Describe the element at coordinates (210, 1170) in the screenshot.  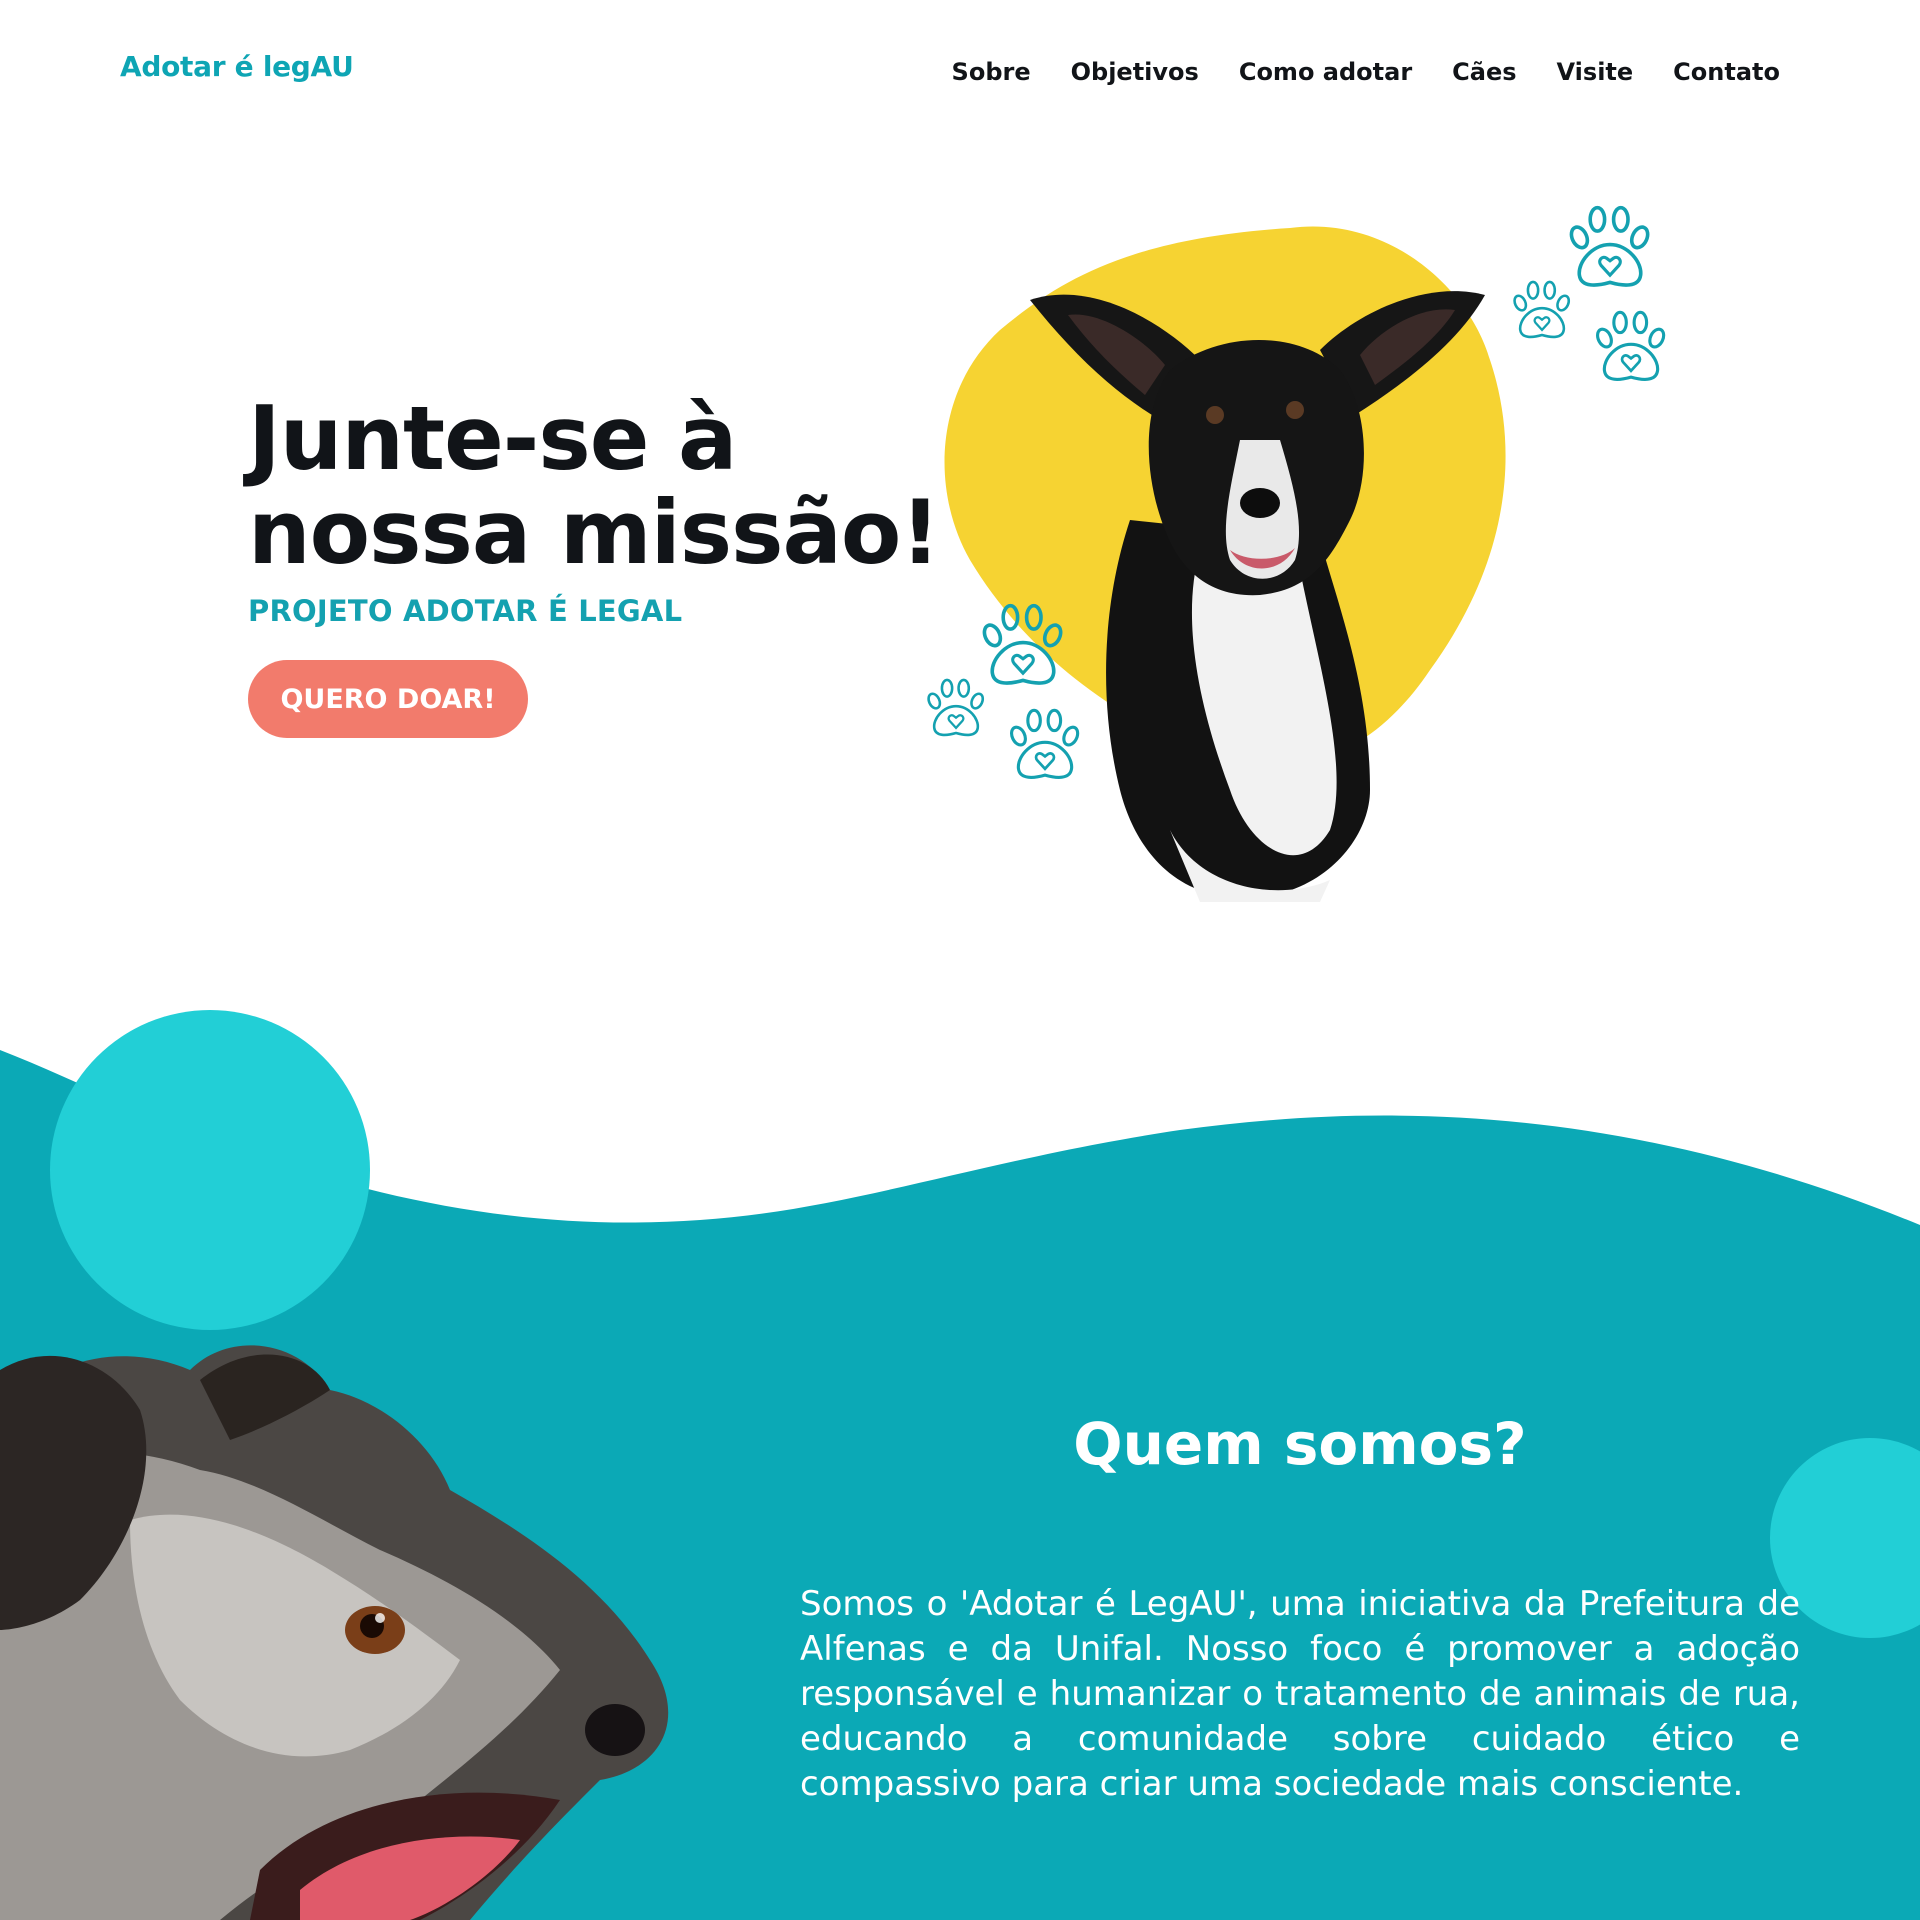
I see `decorative-circle` at that location.